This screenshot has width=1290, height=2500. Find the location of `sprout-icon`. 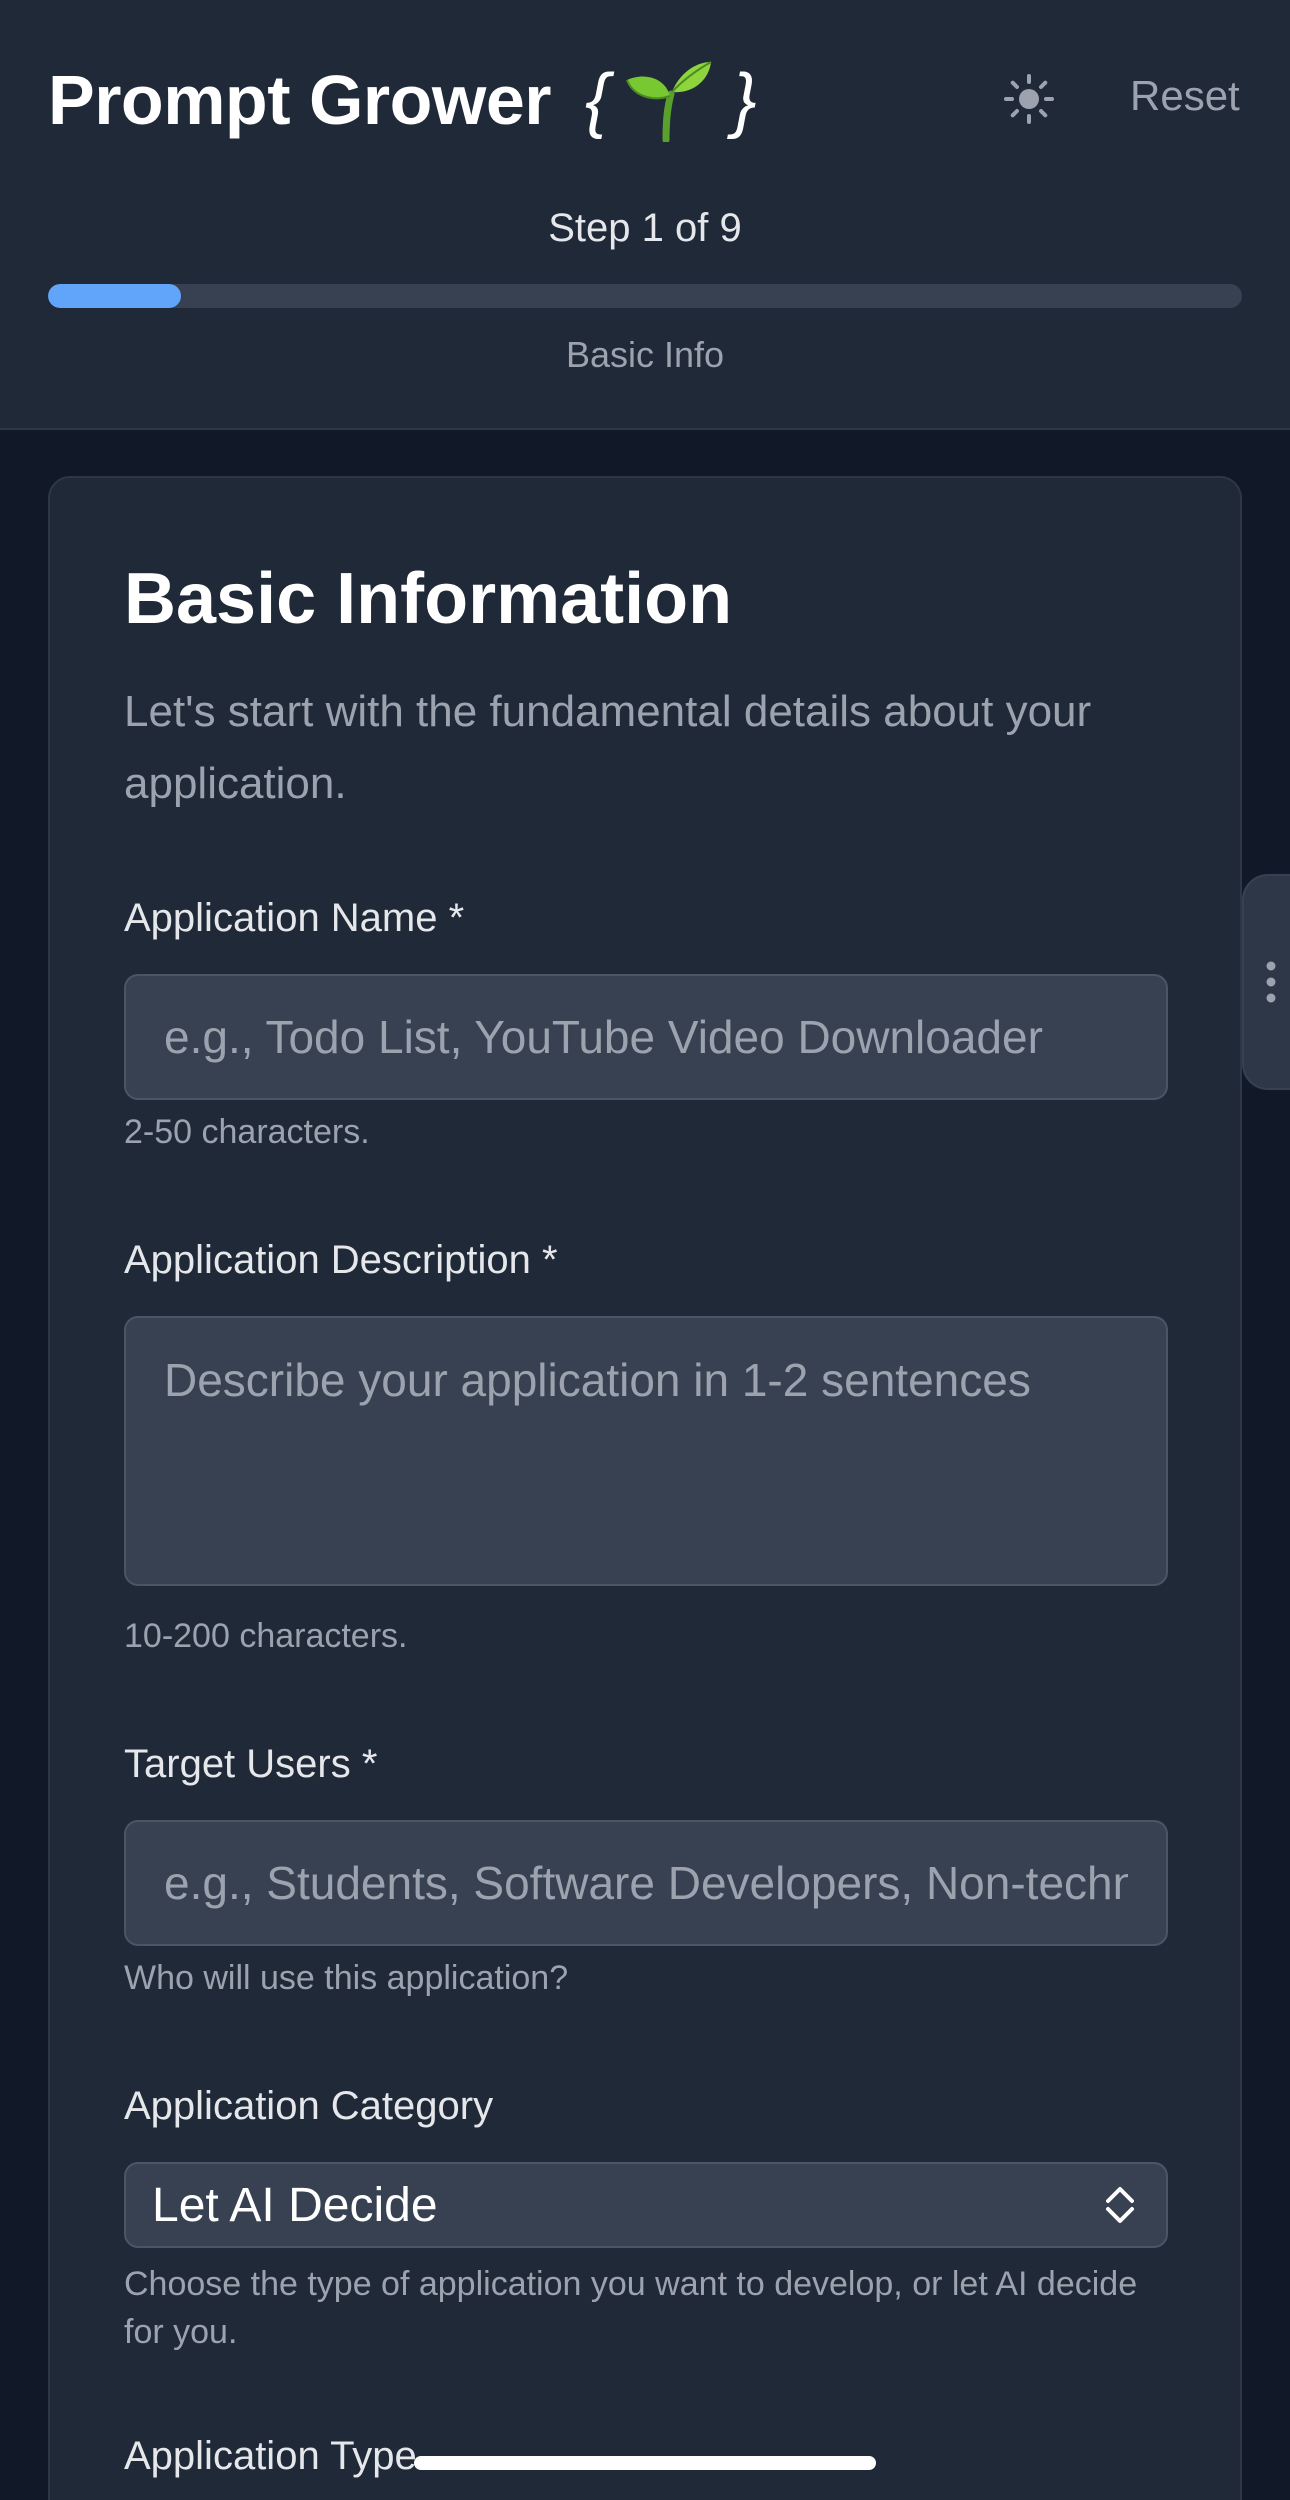

sprout-icon is located at coordinates (668, 101).